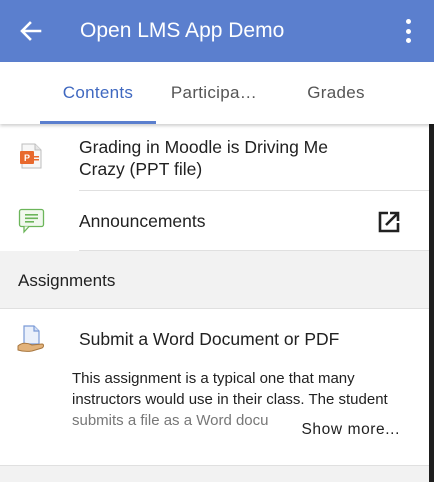  Describe the element at coordinates (408, 31) in the screenshot. I see `overflow-menu-button` at that location.